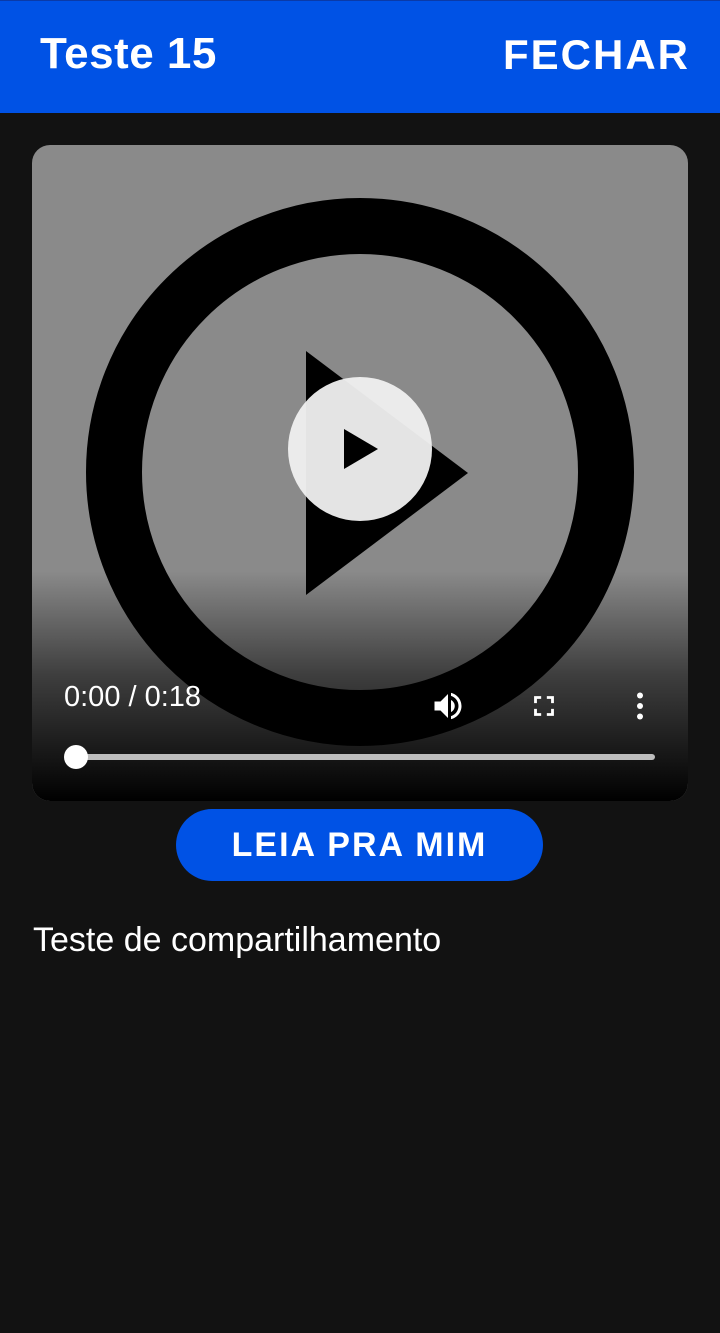 This screenshot has width=720, height=1333. I want to click on post-description: Teste de compartilhamento, so click(237, 940).